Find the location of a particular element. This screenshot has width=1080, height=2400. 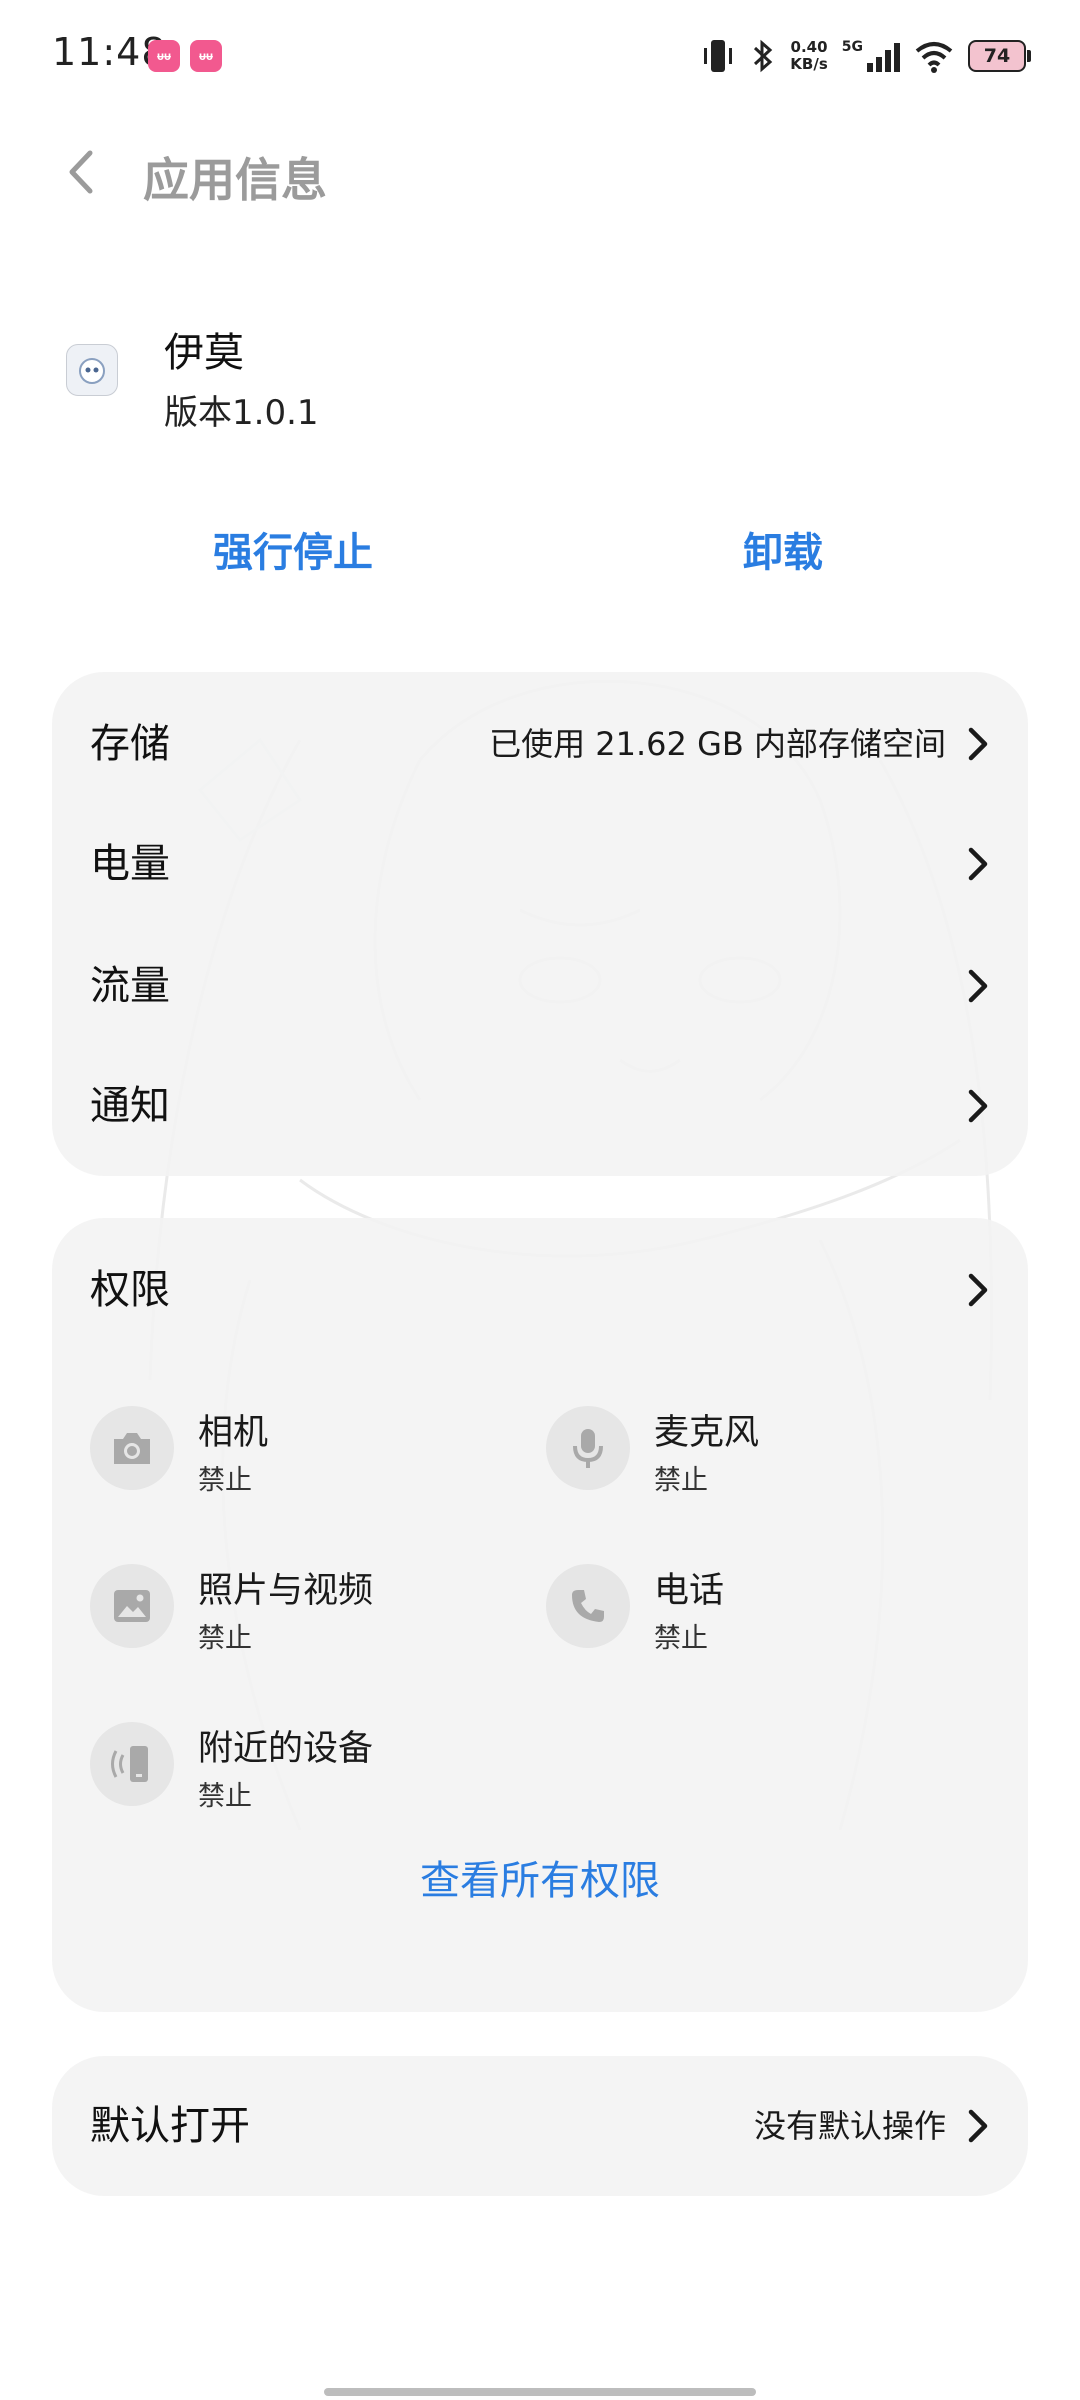

uninstall-button: 卸载 is located at coordinates (783, 549).